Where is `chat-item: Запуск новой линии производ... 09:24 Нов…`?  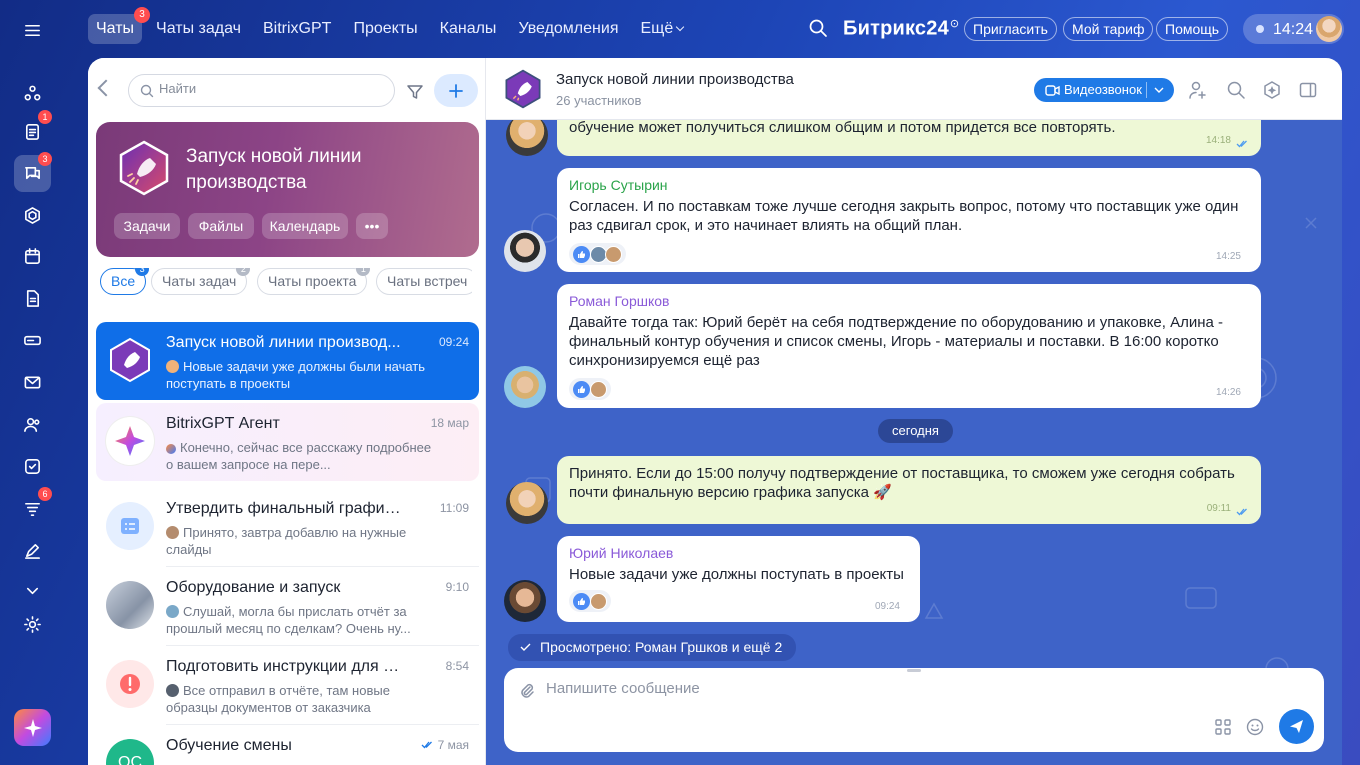 chat-item: Запуск новой линии производ... 09:24 Нов… is located at coordinates (287, 361).